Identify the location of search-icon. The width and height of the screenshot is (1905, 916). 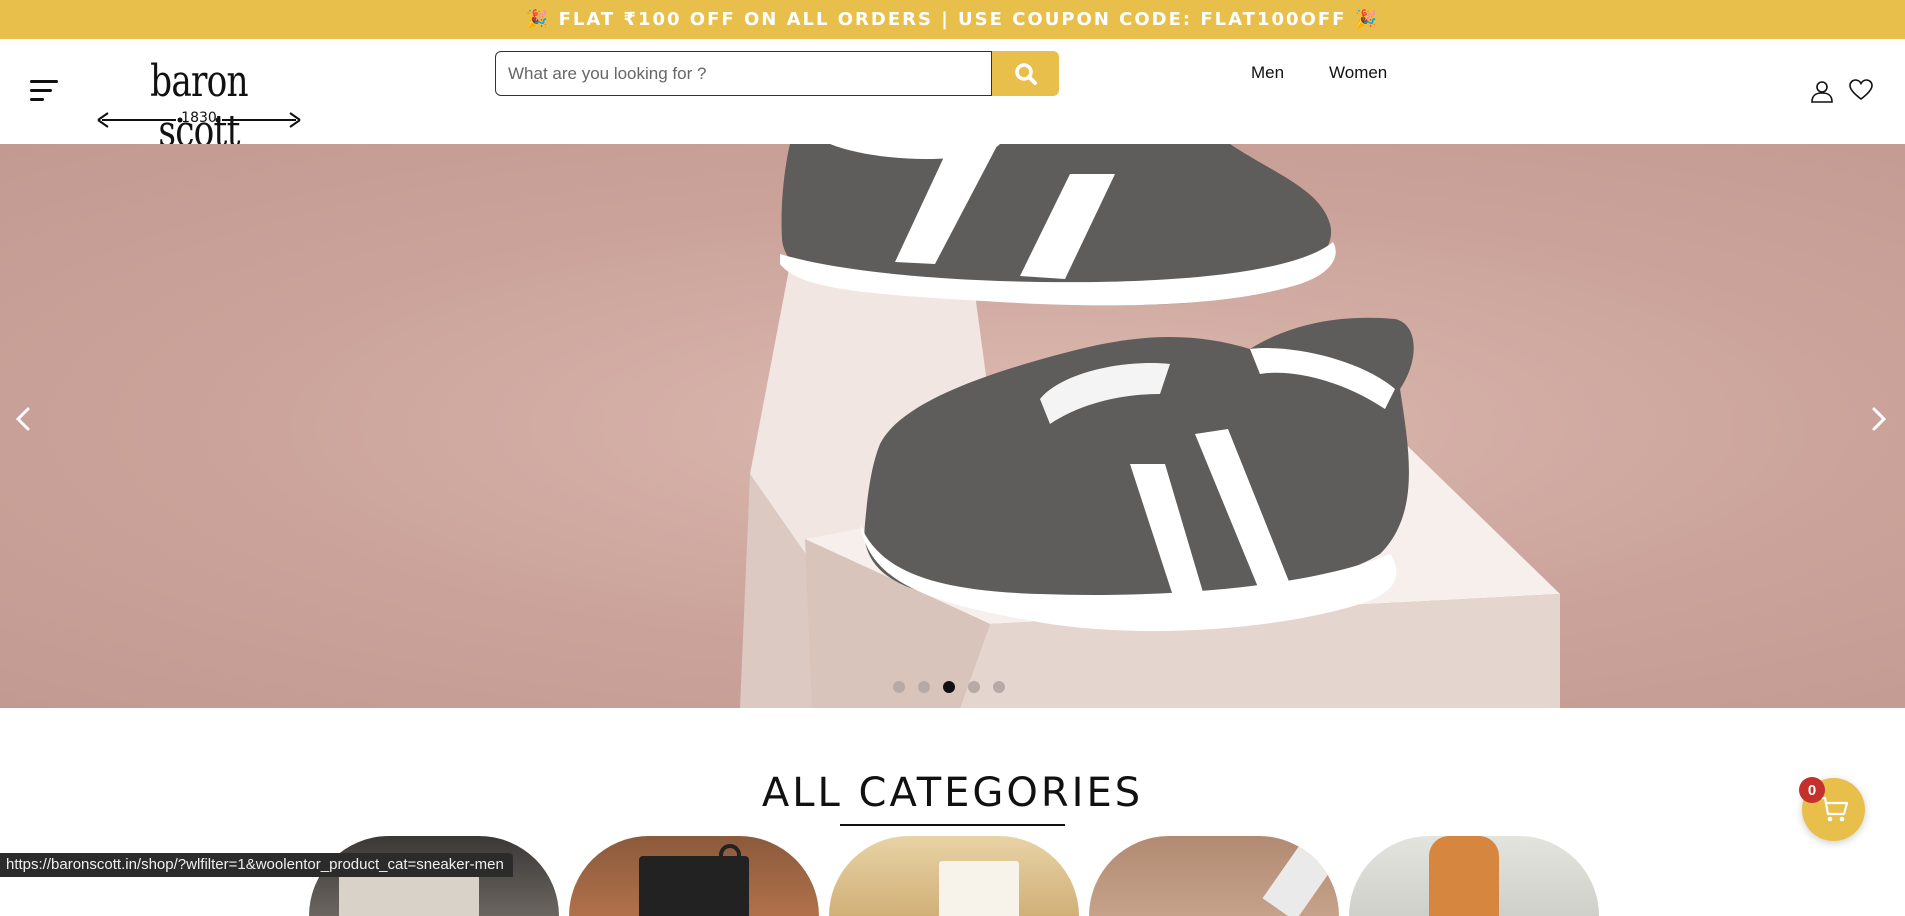
(1025, 73).